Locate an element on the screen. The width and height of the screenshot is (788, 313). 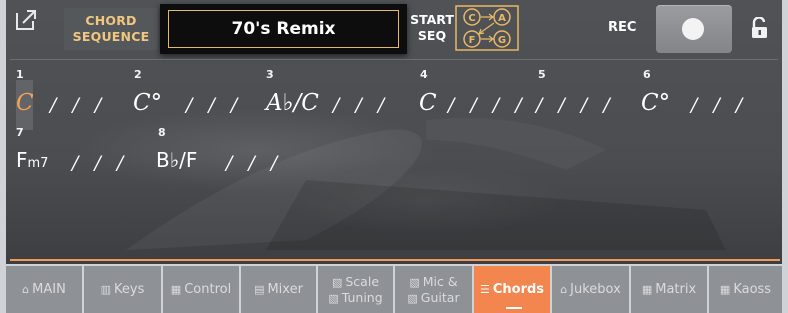
panel-accent-line is located at coordinates (395, 260).